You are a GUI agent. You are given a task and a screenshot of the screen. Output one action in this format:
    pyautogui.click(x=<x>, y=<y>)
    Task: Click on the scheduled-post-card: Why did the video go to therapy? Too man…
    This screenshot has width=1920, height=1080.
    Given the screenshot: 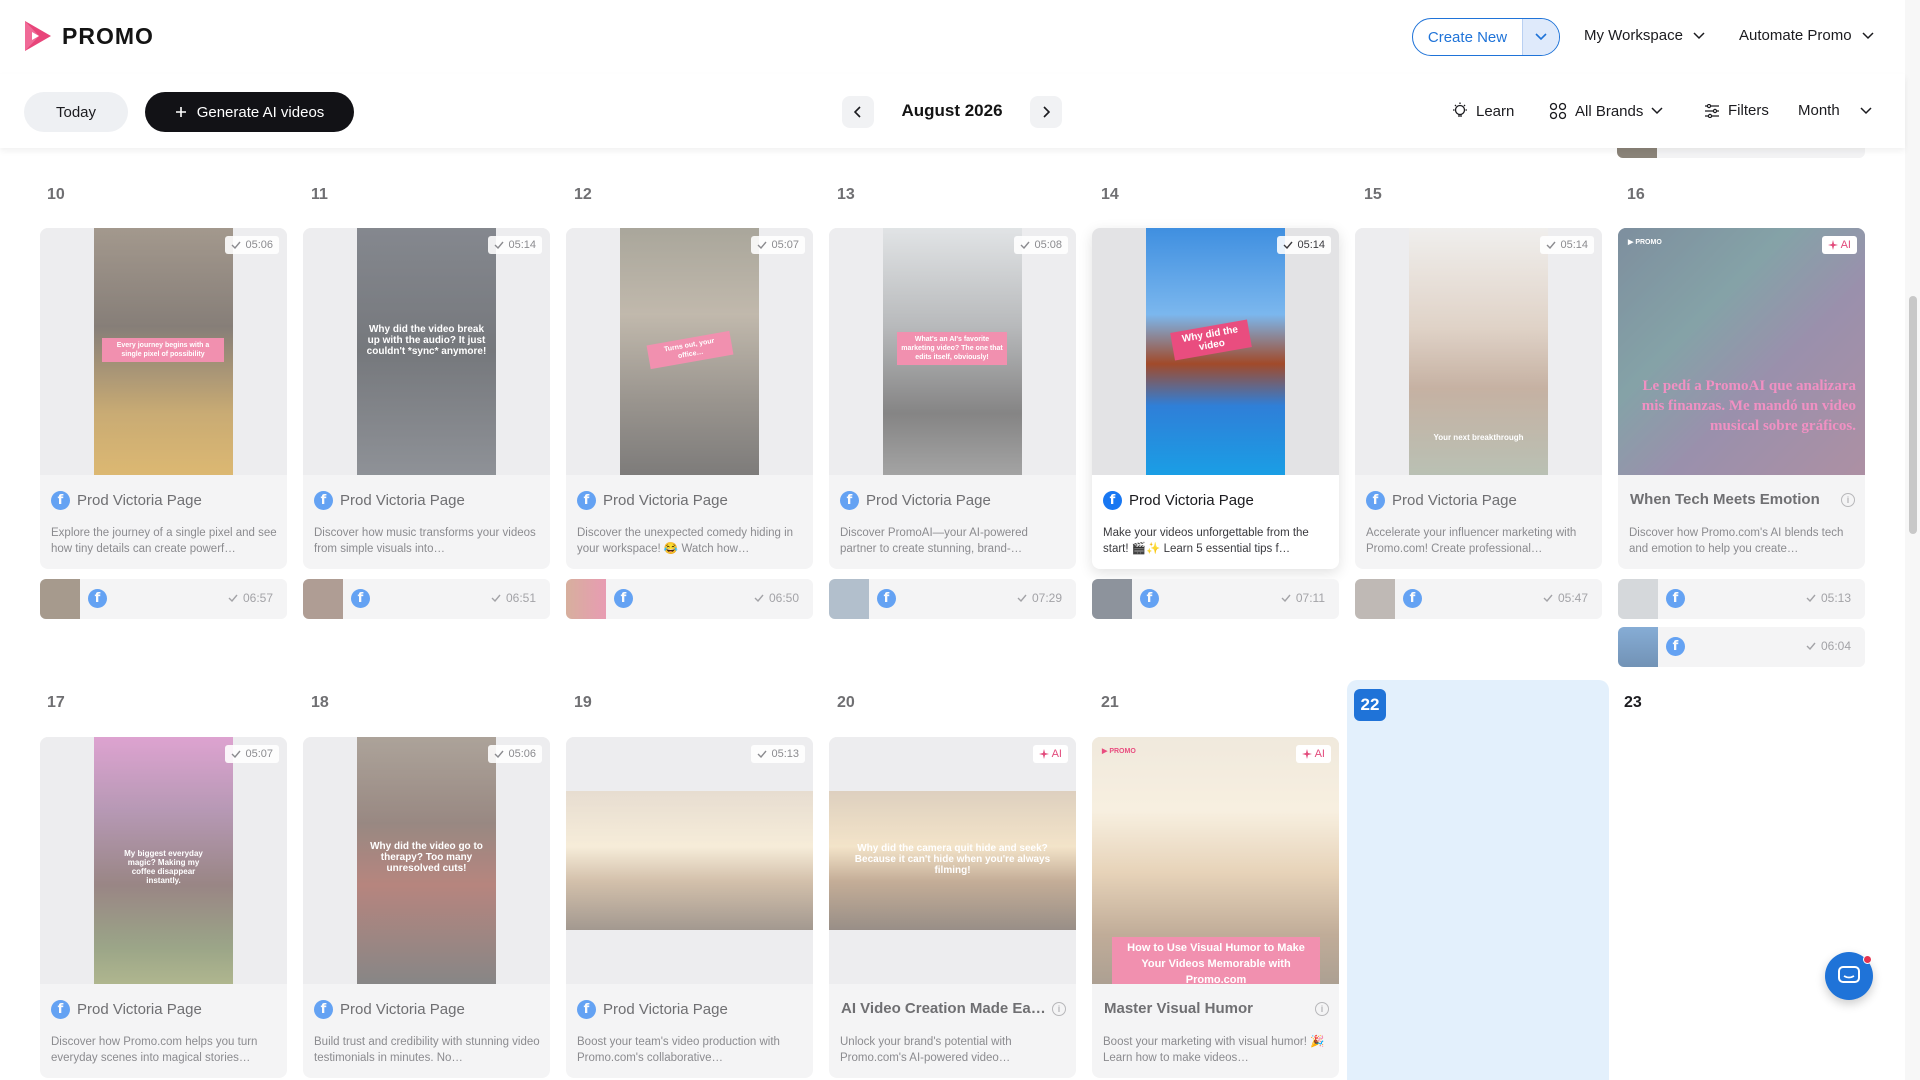 What is the action you would take?
    pyautogui.click(x=426, y=907)
    